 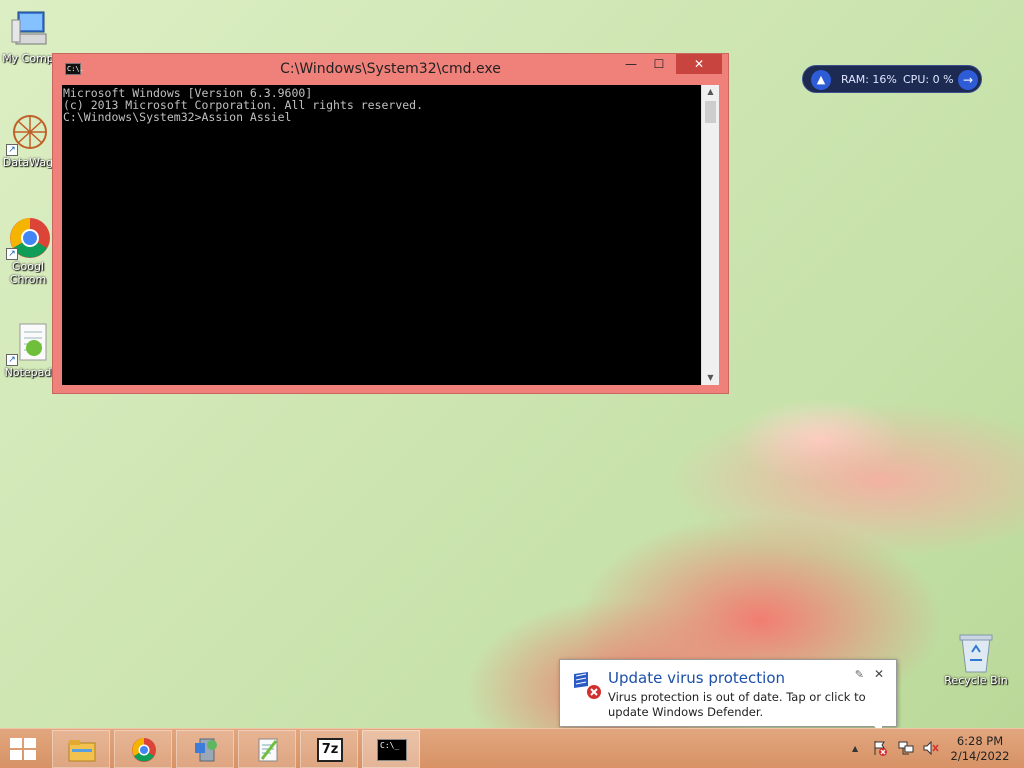 I want to click on close-notification-button: ✕, so click(x=879, y=674).